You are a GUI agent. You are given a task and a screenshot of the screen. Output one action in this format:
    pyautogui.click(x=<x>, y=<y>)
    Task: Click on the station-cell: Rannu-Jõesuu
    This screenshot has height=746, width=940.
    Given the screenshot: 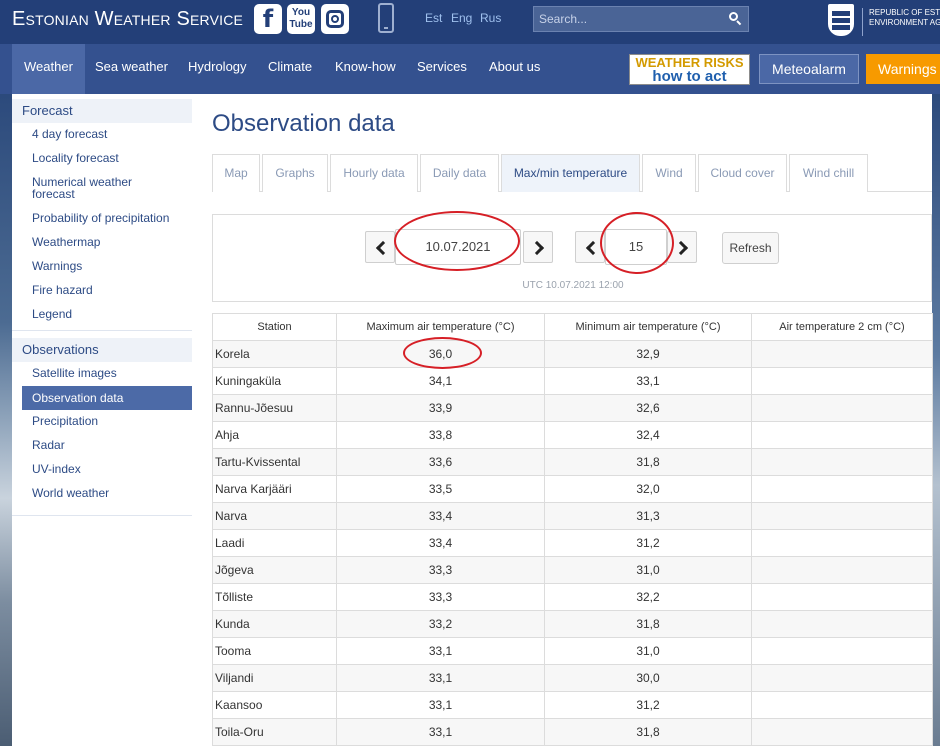 What is the action you would take?
    pyautogui.click(x=274, y=408)
    